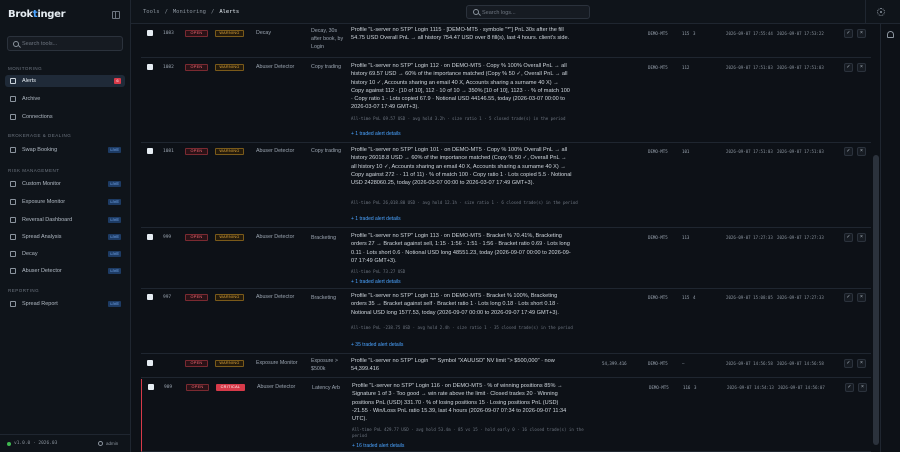 Image resolution: width=900 pixels, height=452 pixels. What do you see at coordinates (24, 290) in the screenshot?
I see `section-reporting: REPORTING` at bounding box center [24, 290].